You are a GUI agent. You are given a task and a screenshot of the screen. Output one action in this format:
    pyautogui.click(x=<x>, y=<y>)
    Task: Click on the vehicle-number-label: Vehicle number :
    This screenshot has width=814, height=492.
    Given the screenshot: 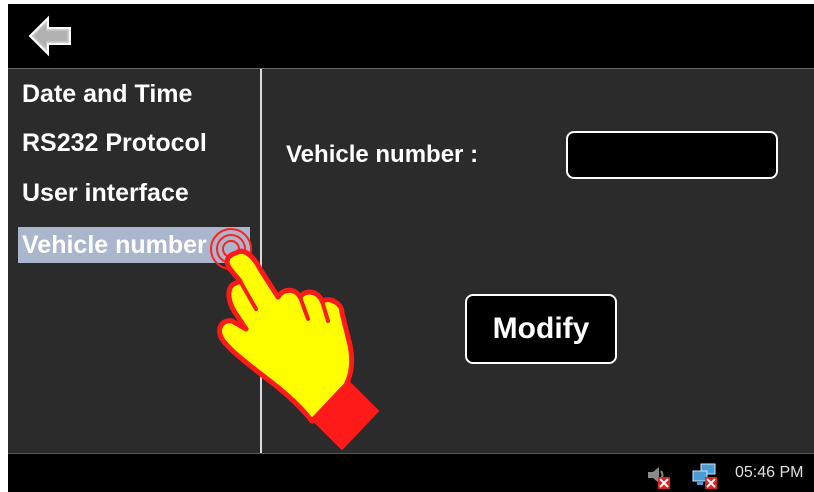 What is the action you would take?
    pyautogui.click(x=382, y=154)
    